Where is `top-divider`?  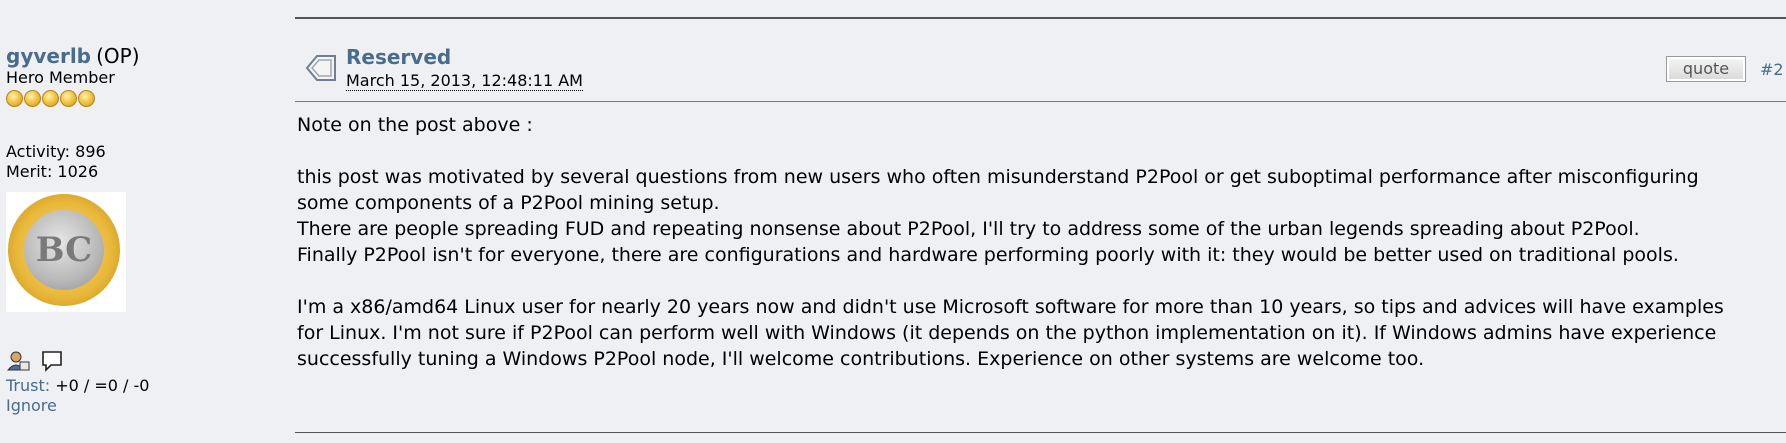
top-divider is located at coordinates (1040, 18).